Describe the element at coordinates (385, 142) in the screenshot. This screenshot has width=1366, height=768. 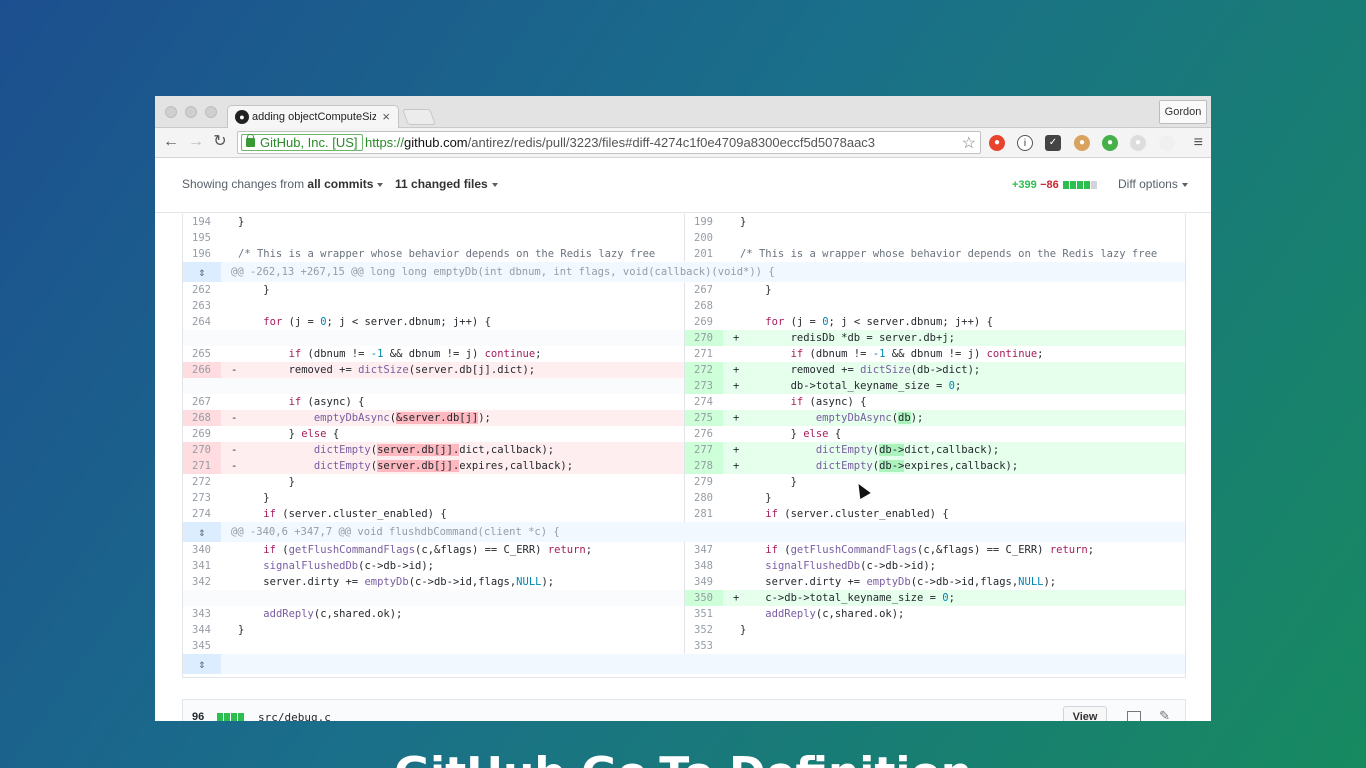
I see `url-scheme: https://` at that location.